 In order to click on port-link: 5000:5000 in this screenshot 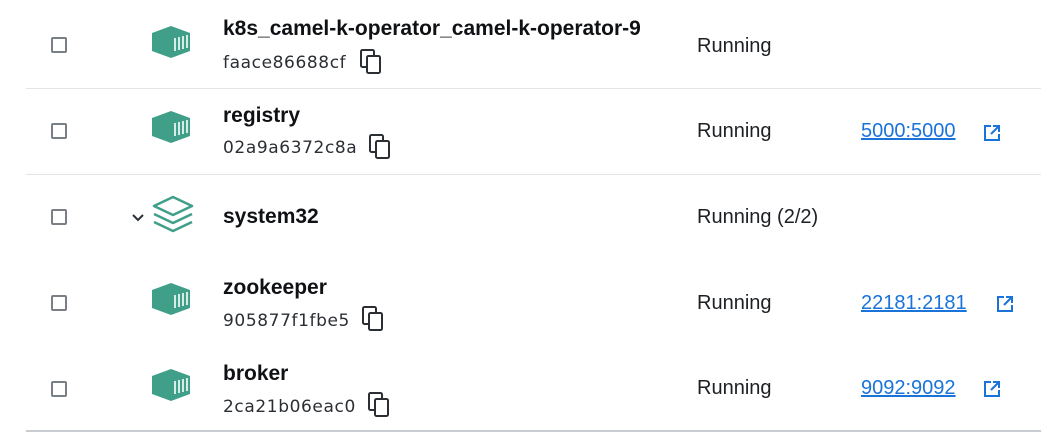, I will do `click(908, 131)`.